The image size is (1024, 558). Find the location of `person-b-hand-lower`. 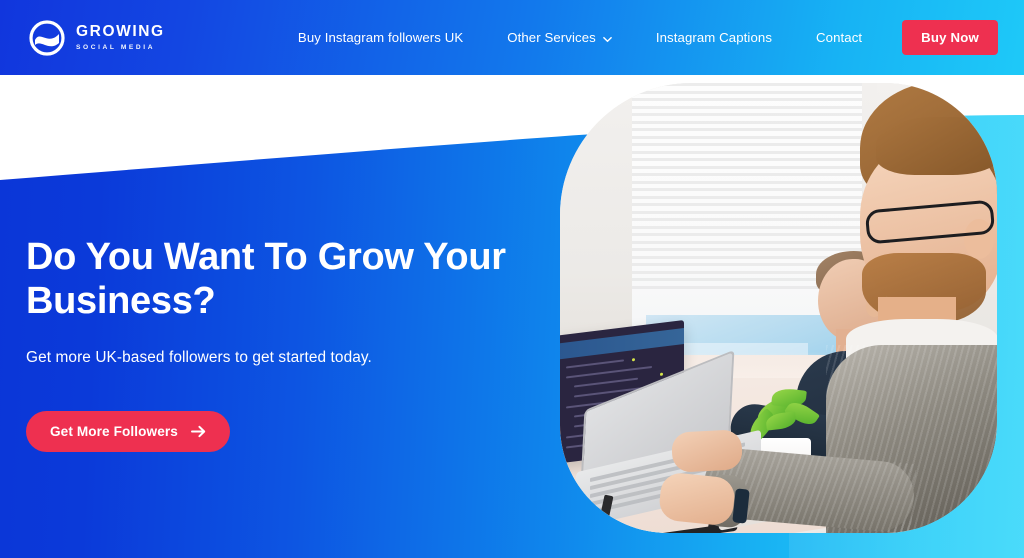

person-b-hand-lower is located at coordinates (697, 499).